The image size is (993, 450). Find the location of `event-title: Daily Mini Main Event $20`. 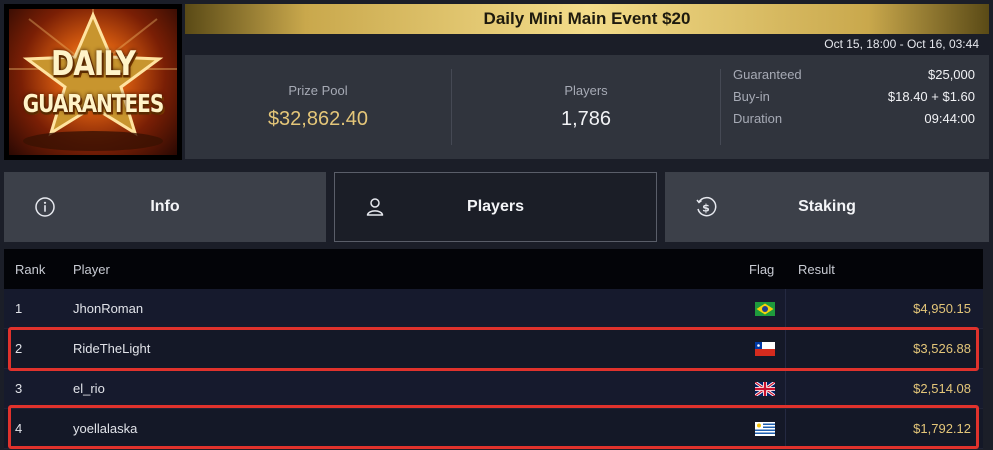

event-title: Daily Mini Main Event $20 is located at coordinates (587, 18).